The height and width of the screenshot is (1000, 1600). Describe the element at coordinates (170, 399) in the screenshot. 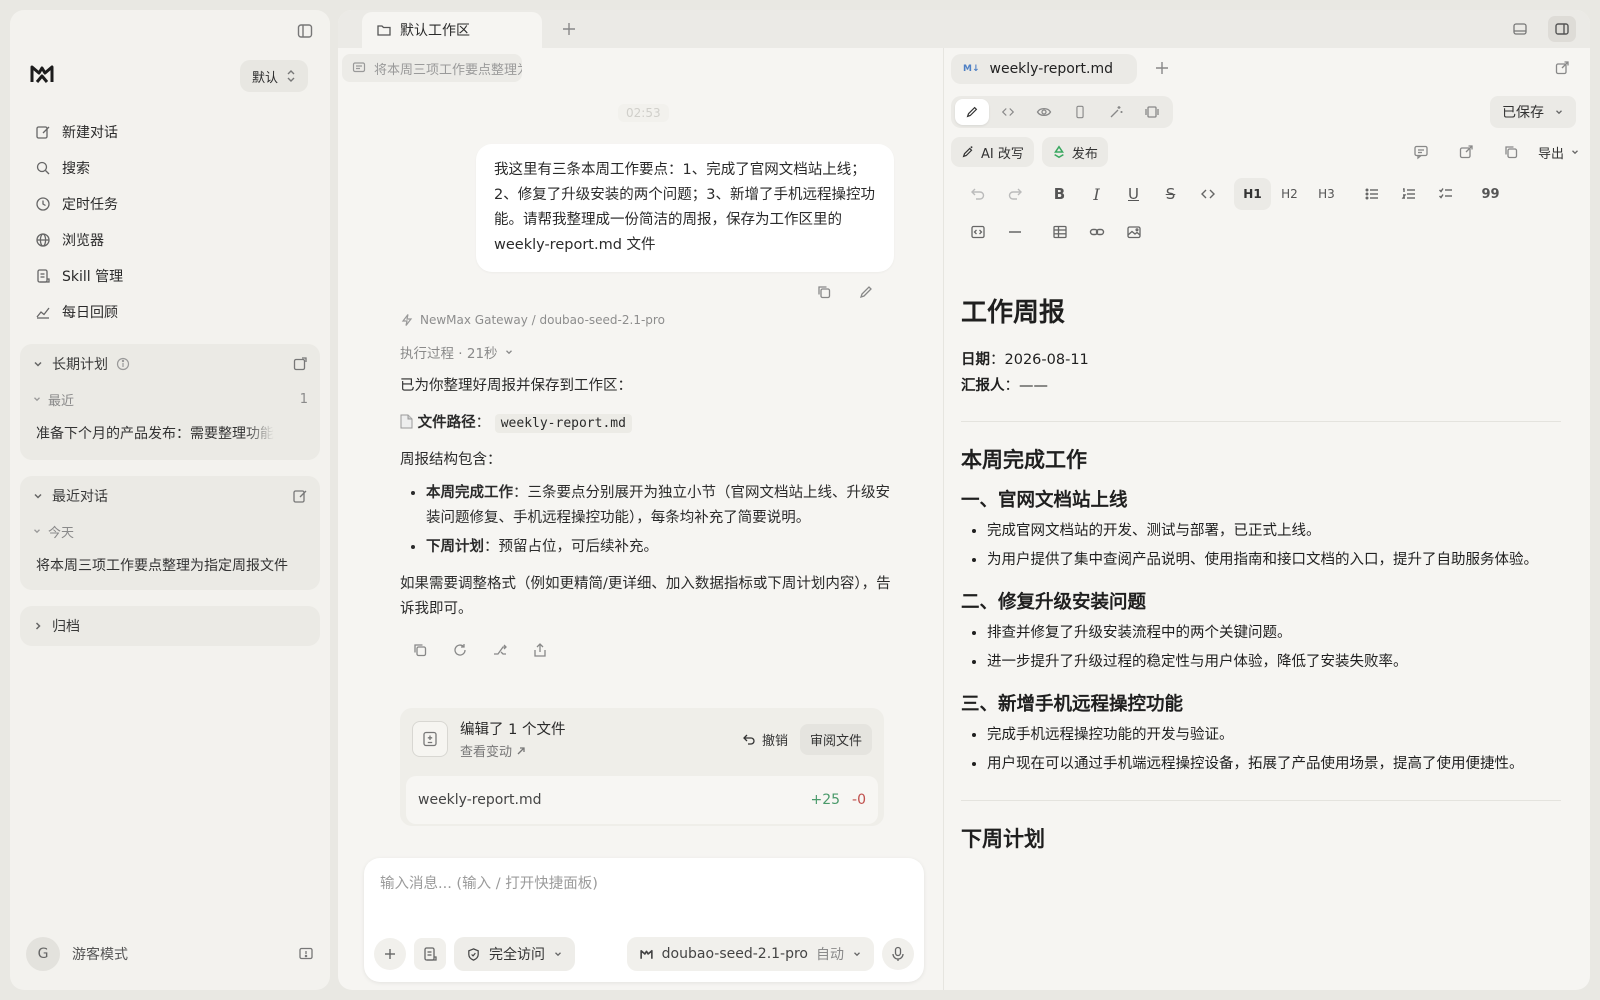

I see `recent-subheader: 最近 1` at that location.